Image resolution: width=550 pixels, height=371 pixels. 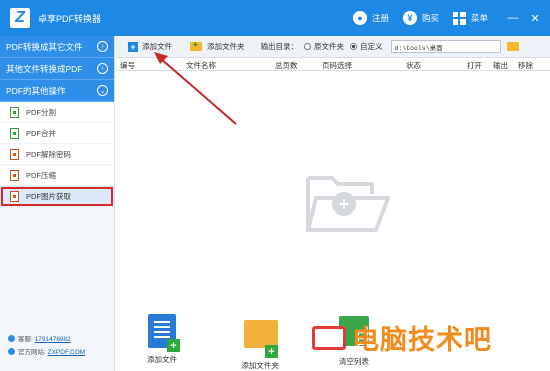 I want to click on watermark-text: 电脑技术吧, so click(x=422, y=340).